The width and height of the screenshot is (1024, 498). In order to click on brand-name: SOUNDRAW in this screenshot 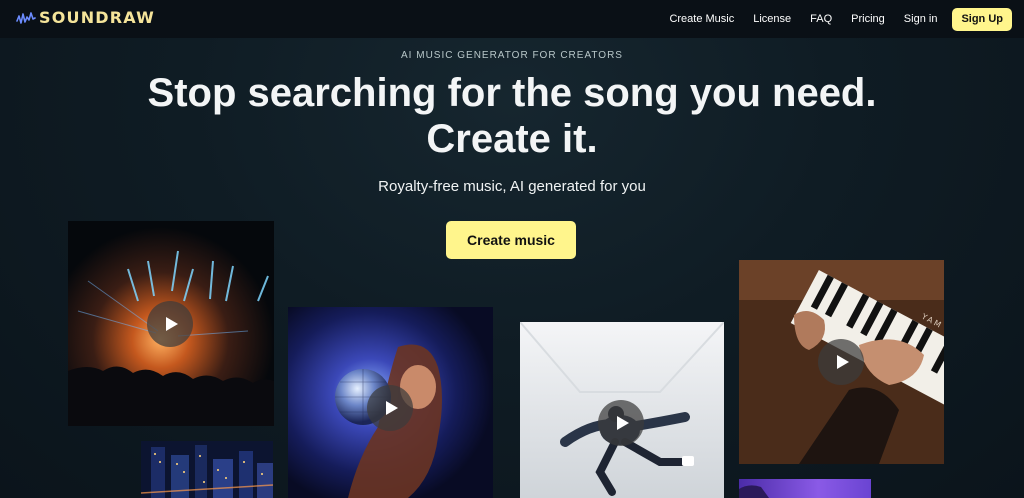, I will do `click(97, 17)`.